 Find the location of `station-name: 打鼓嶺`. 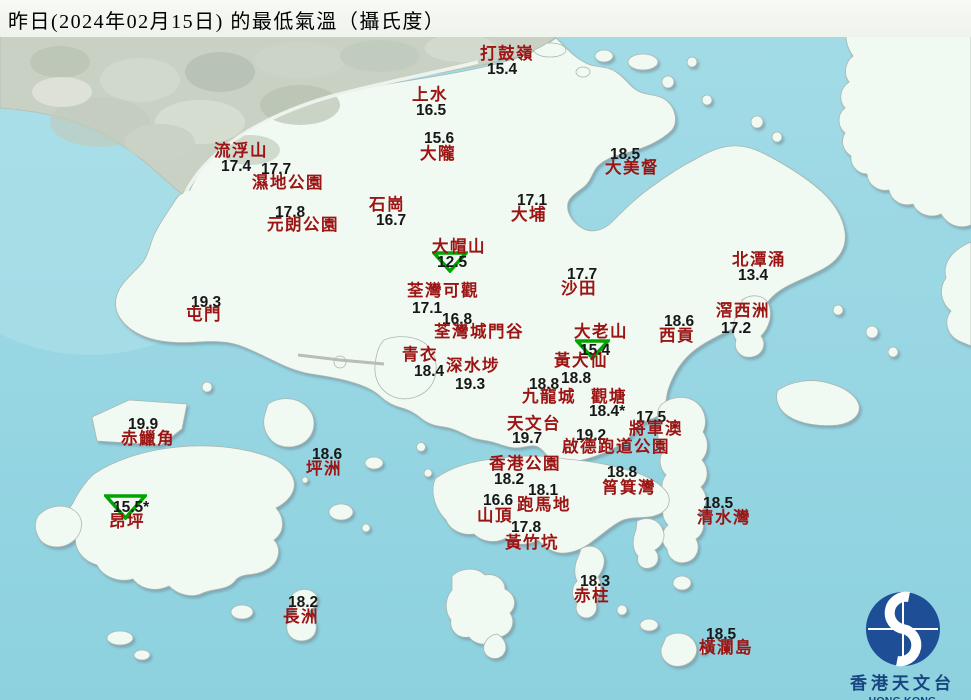

station-name: 打鼓嶺 is located at coordinates (507, 53).